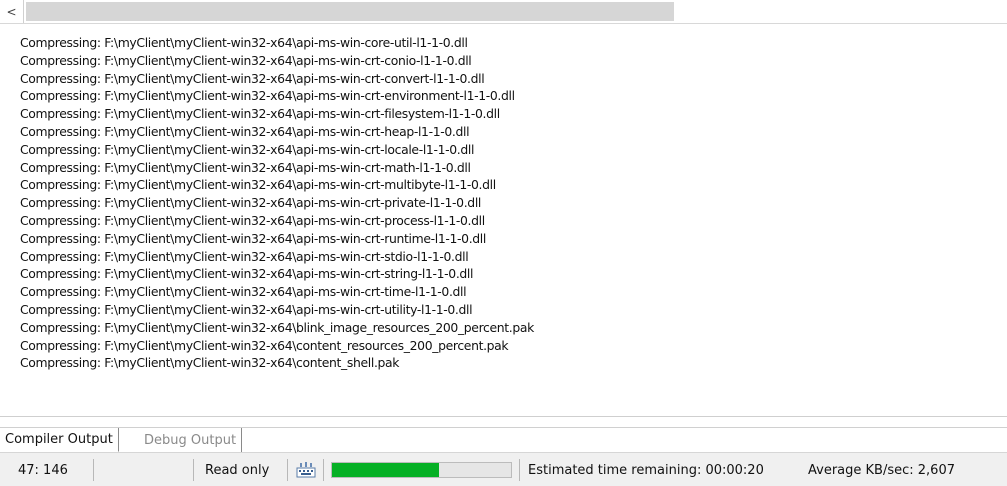 Image resolution: width=1007 pixels, height=486 pixels. What do you see at coordinates (881, 470) in the screenshot?
I see `average-speed: Average KB/sec: 2,607` at bounding box center [881, 470].